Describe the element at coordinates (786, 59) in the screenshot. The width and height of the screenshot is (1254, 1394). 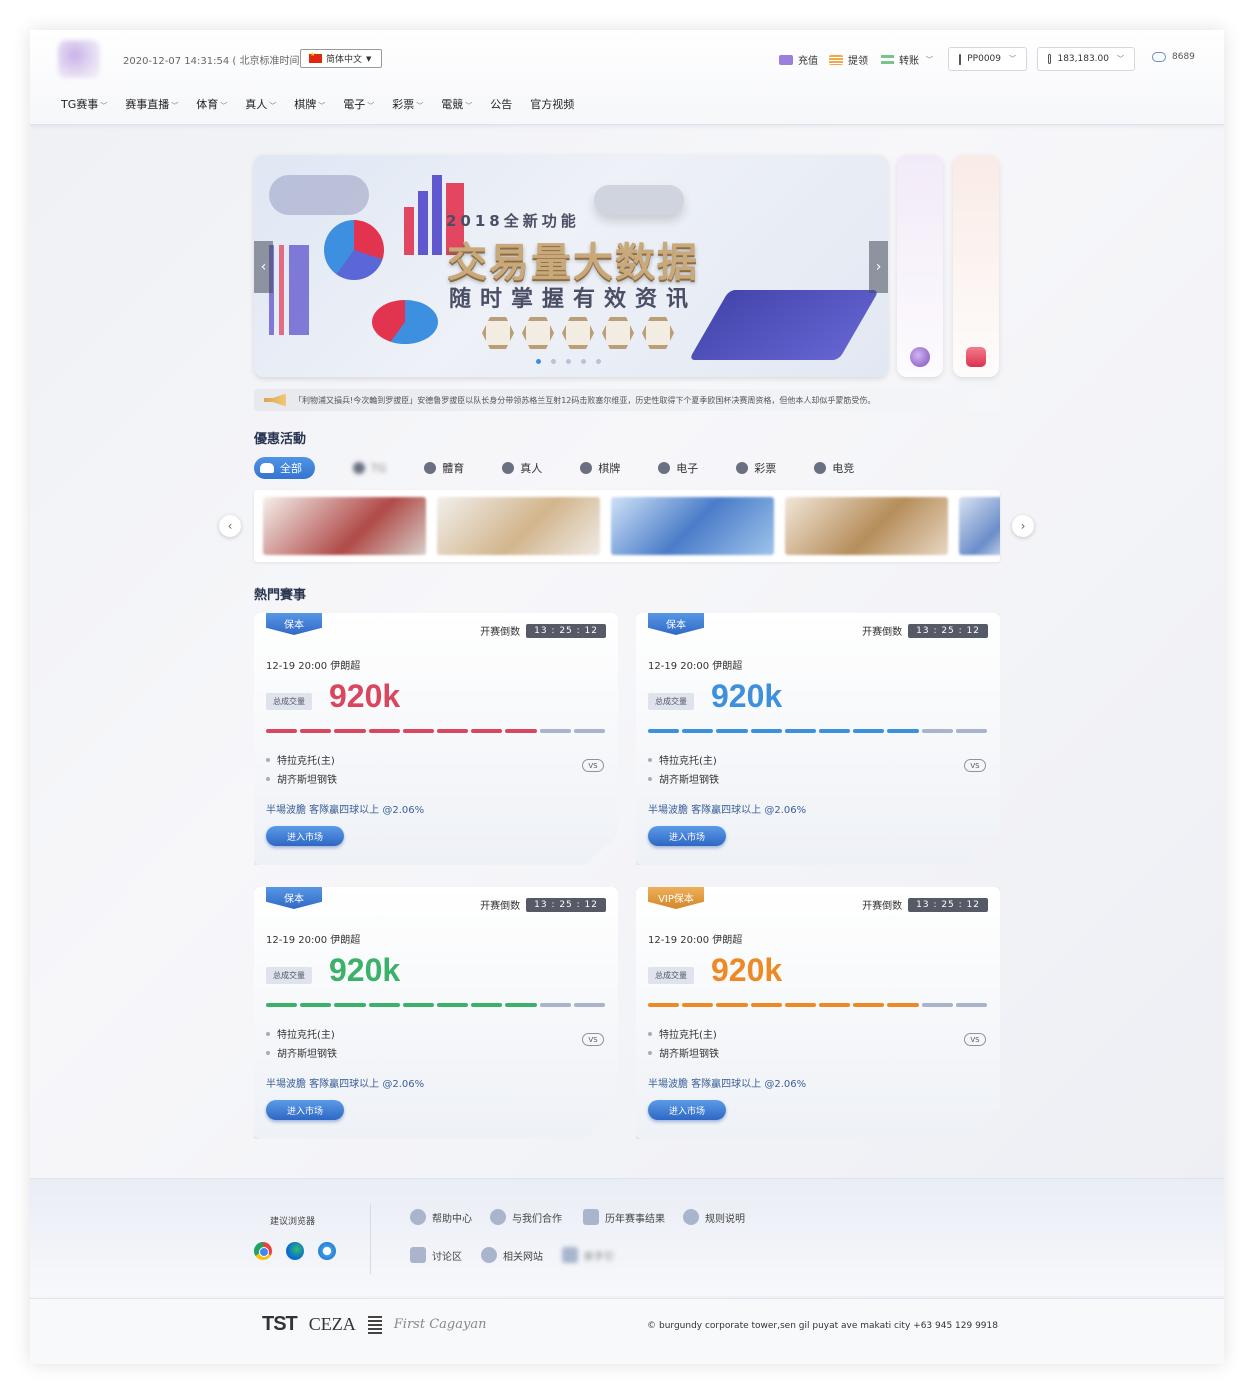
I see `card-icon` at that location.